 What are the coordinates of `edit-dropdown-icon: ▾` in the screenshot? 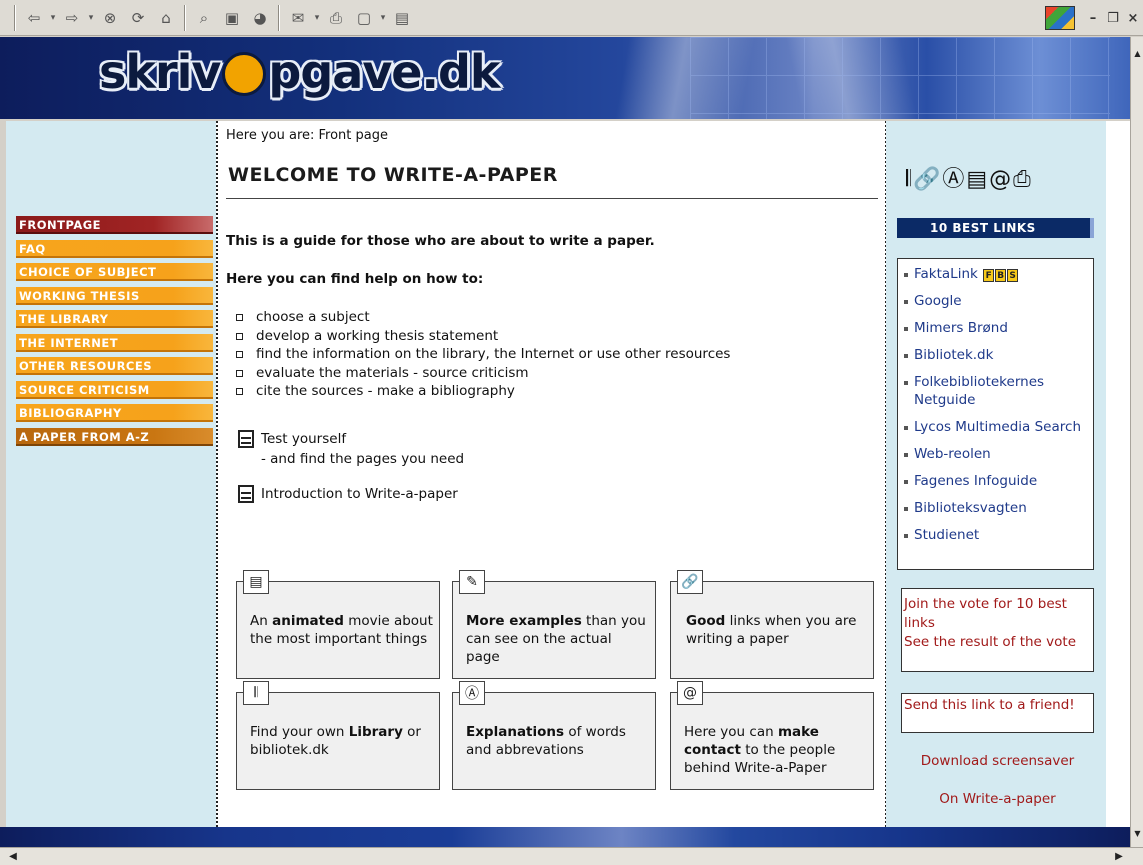 It's located at (383, 18).